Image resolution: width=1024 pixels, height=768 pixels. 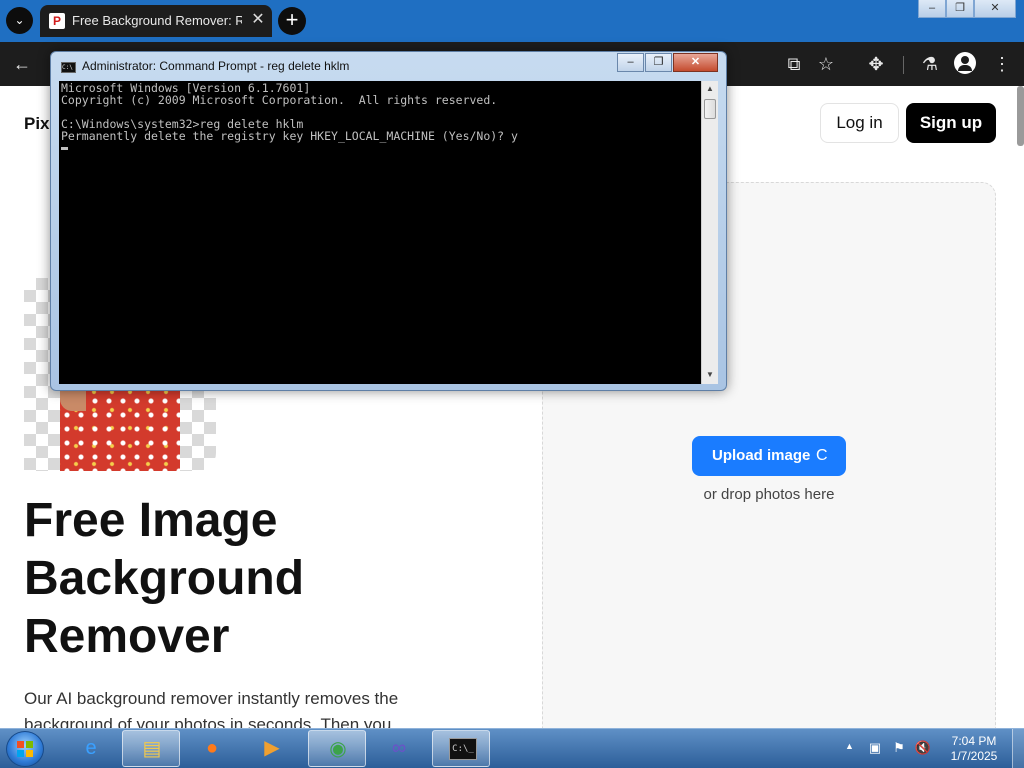 I want to click on show-desktop-button, so click(x=1018, y=748).